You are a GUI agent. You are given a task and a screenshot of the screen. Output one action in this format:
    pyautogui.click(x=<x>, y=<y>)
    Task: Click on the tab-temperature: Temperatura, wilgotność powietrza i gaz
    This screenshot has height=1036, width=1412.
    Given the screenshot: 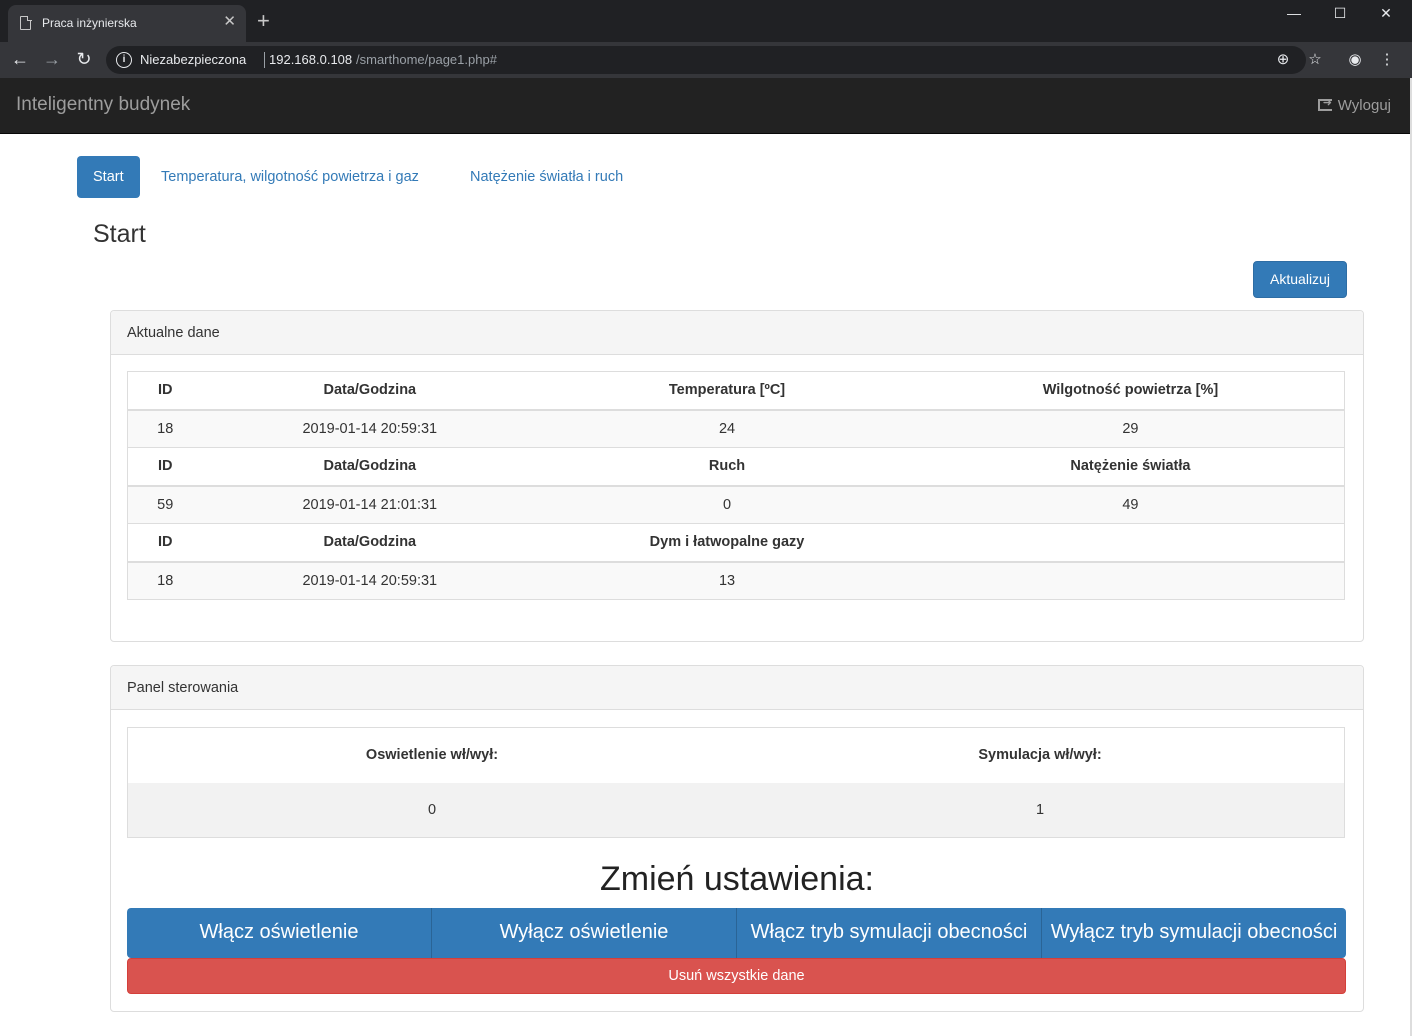 What is the action you would take?
    pyautogui.click(x=290, y=177)
    